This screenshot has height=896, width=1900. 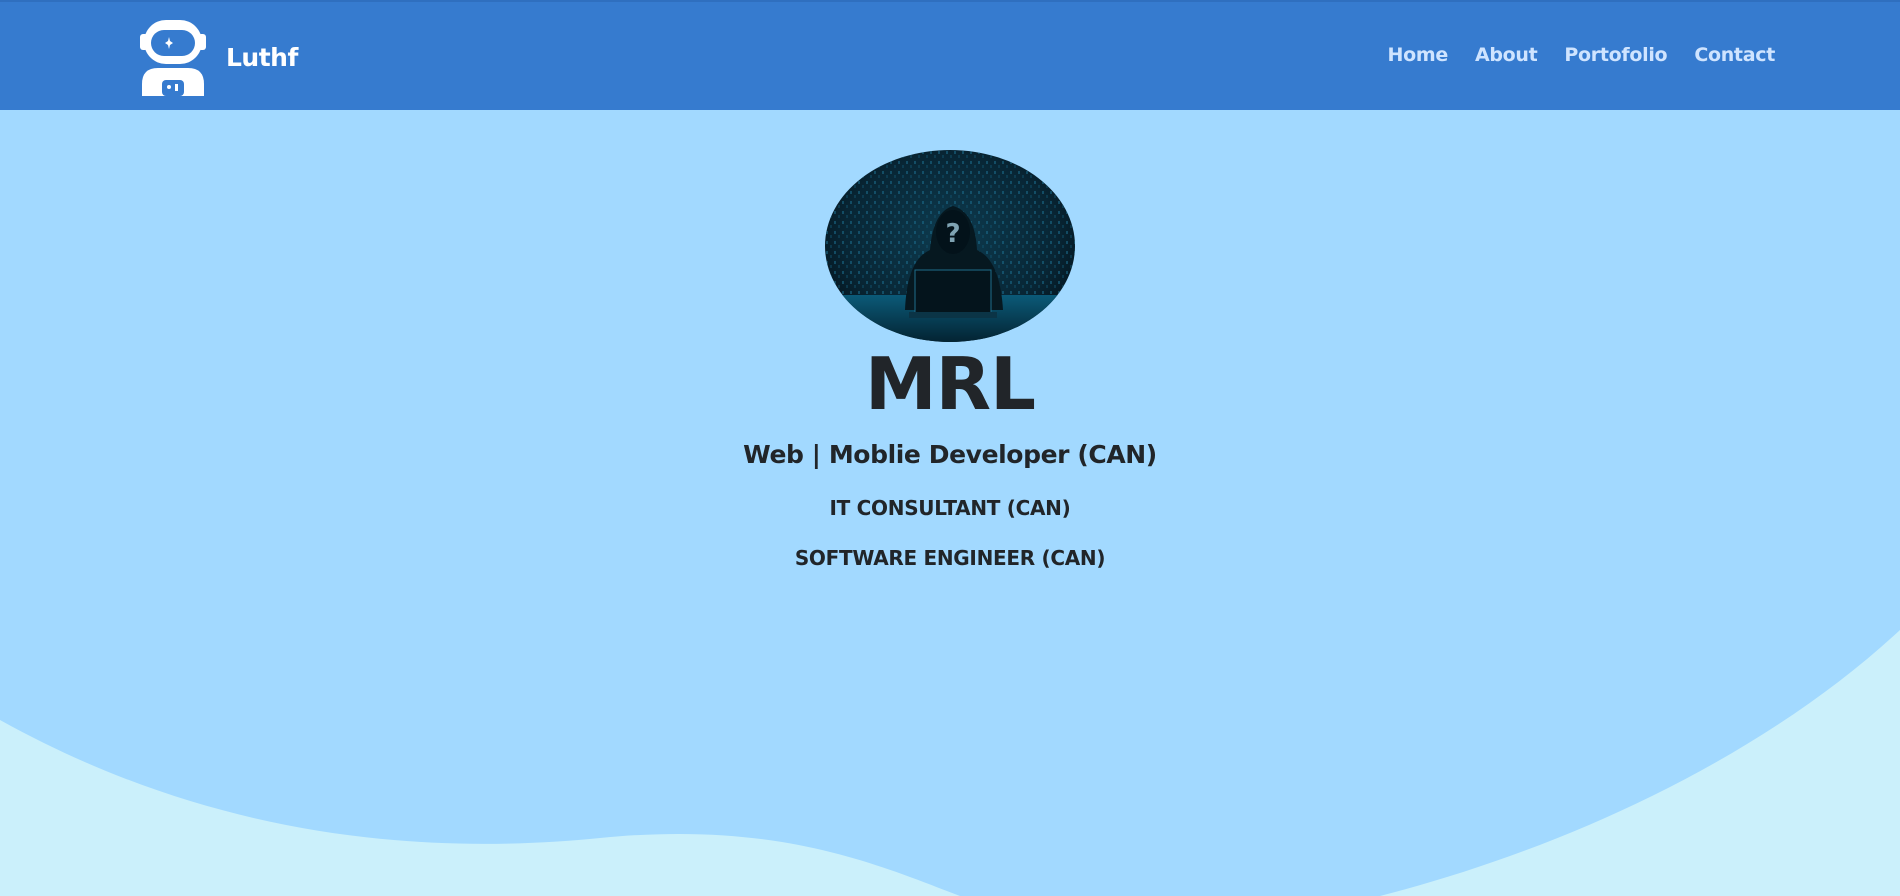 I want to click on nav-link-contact: Contact, so click(x=1734, y=55).